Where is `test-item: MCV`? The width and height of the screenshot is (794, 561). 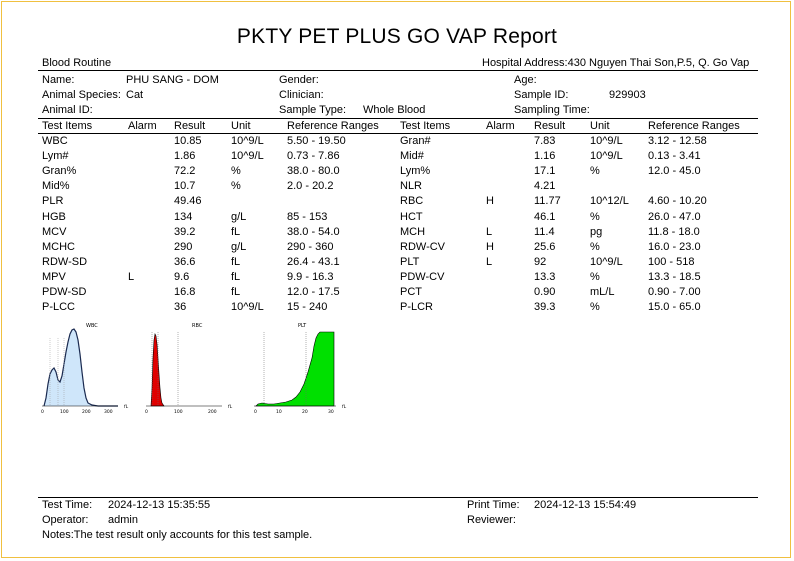
test-item: MCV is located at coordinates (54, 231).